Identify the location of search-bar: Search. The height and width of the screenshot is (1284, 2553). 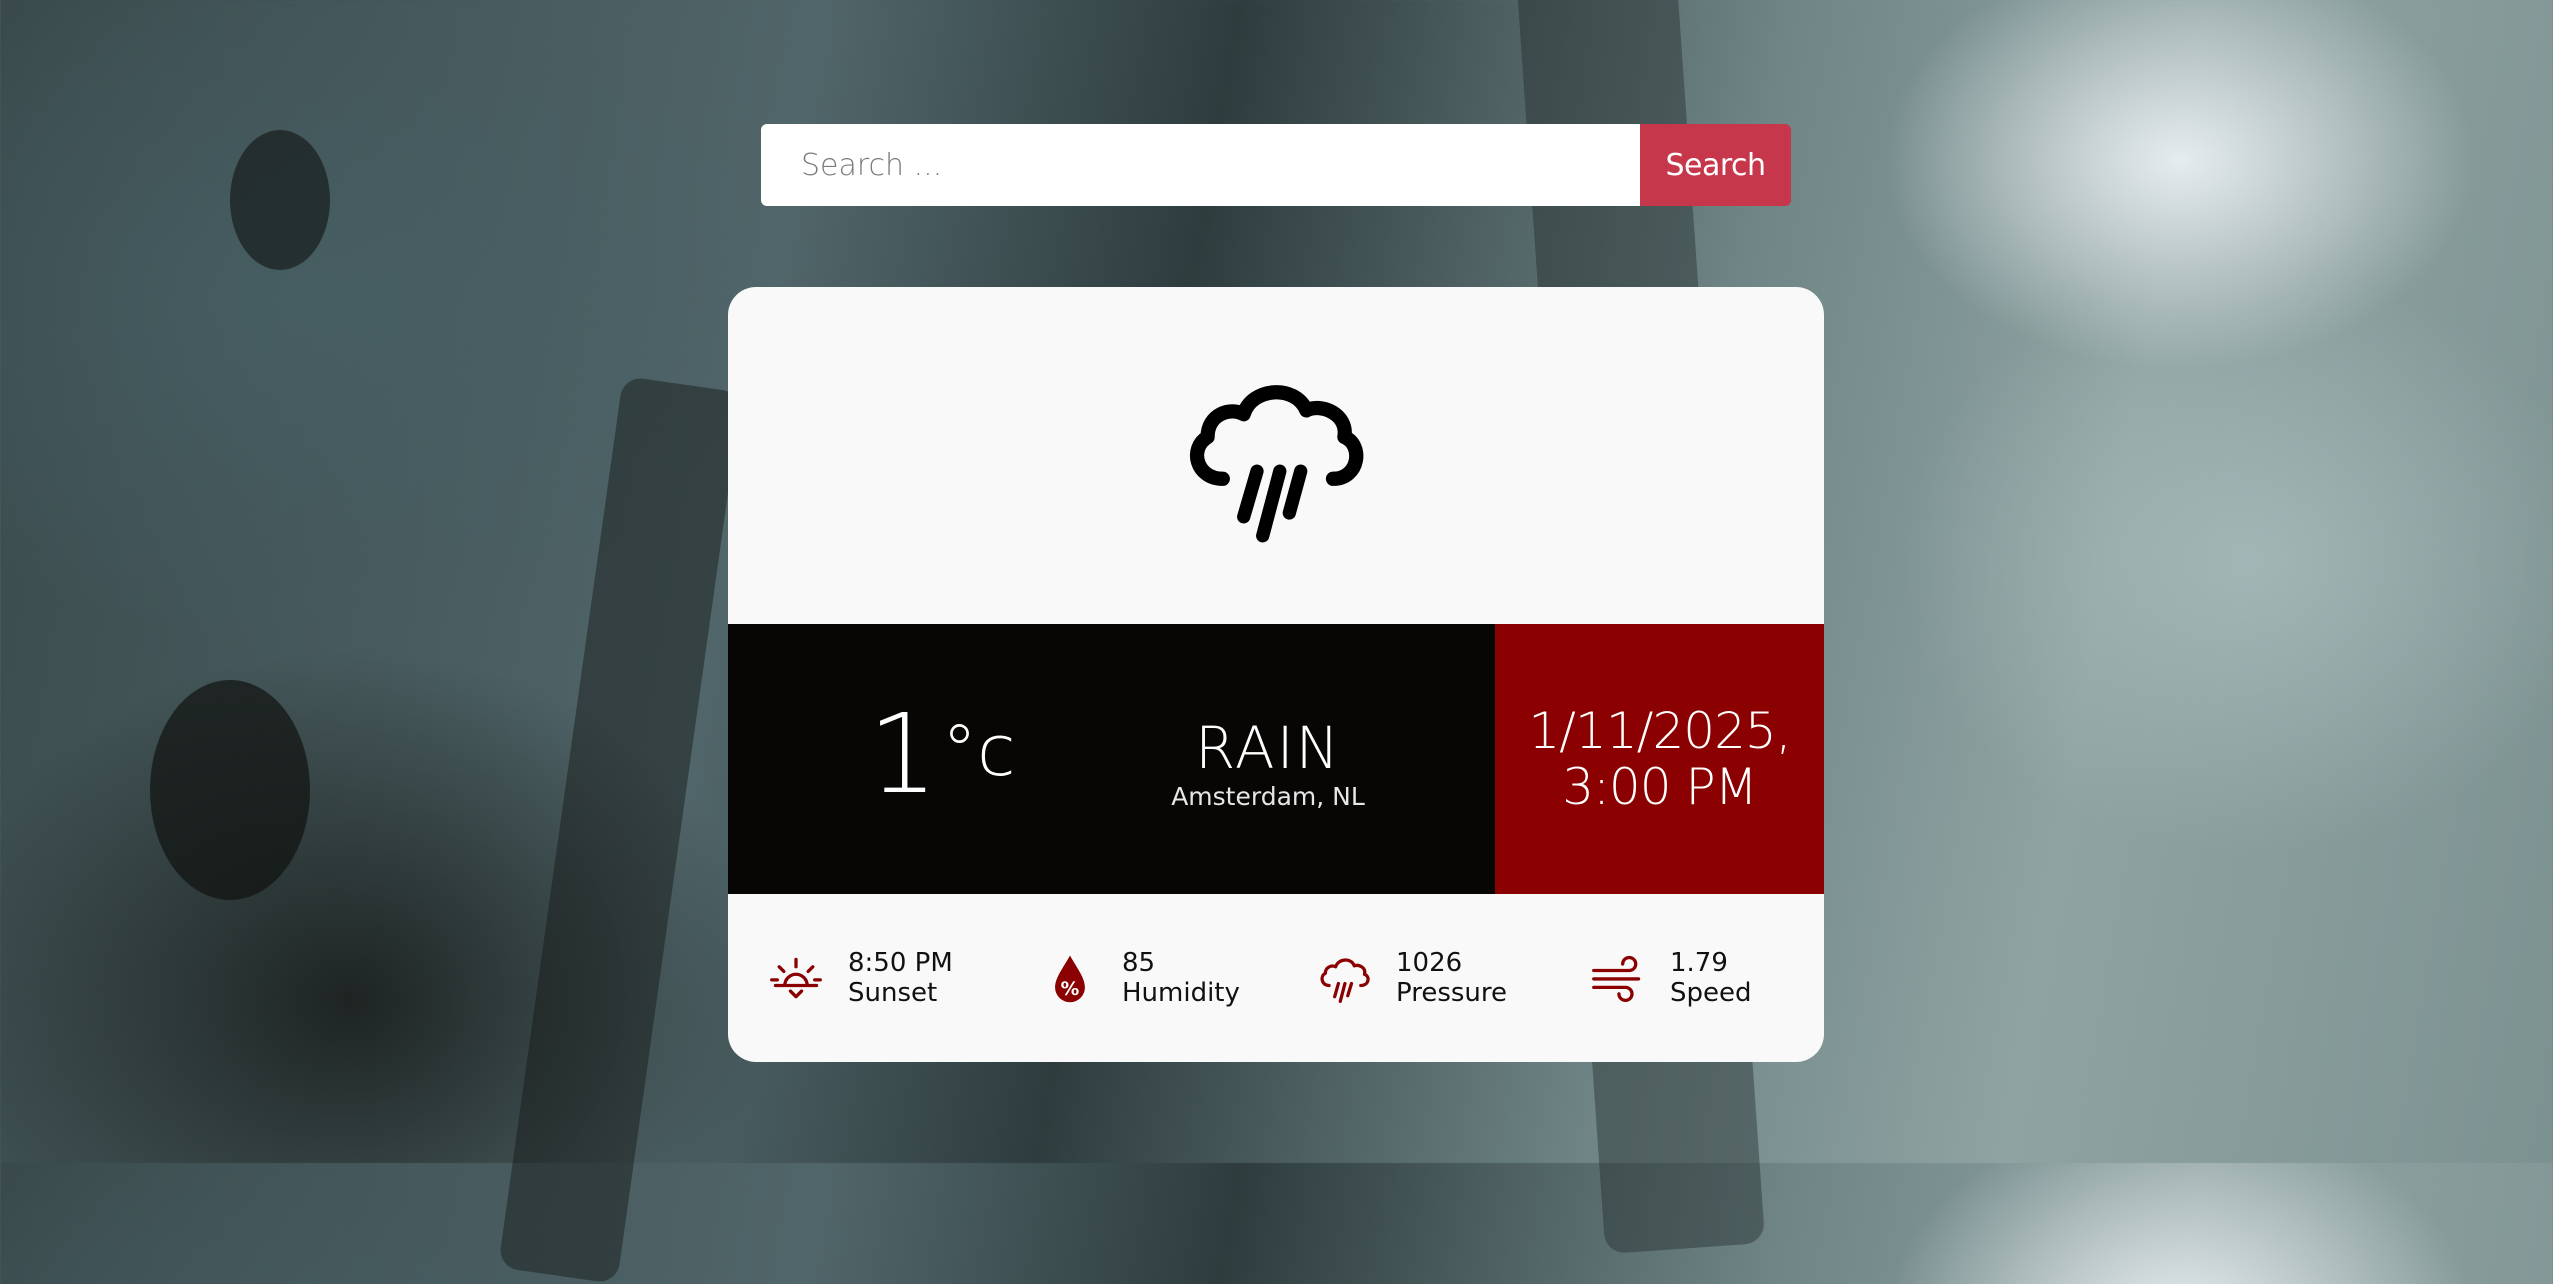
(1276, 165).